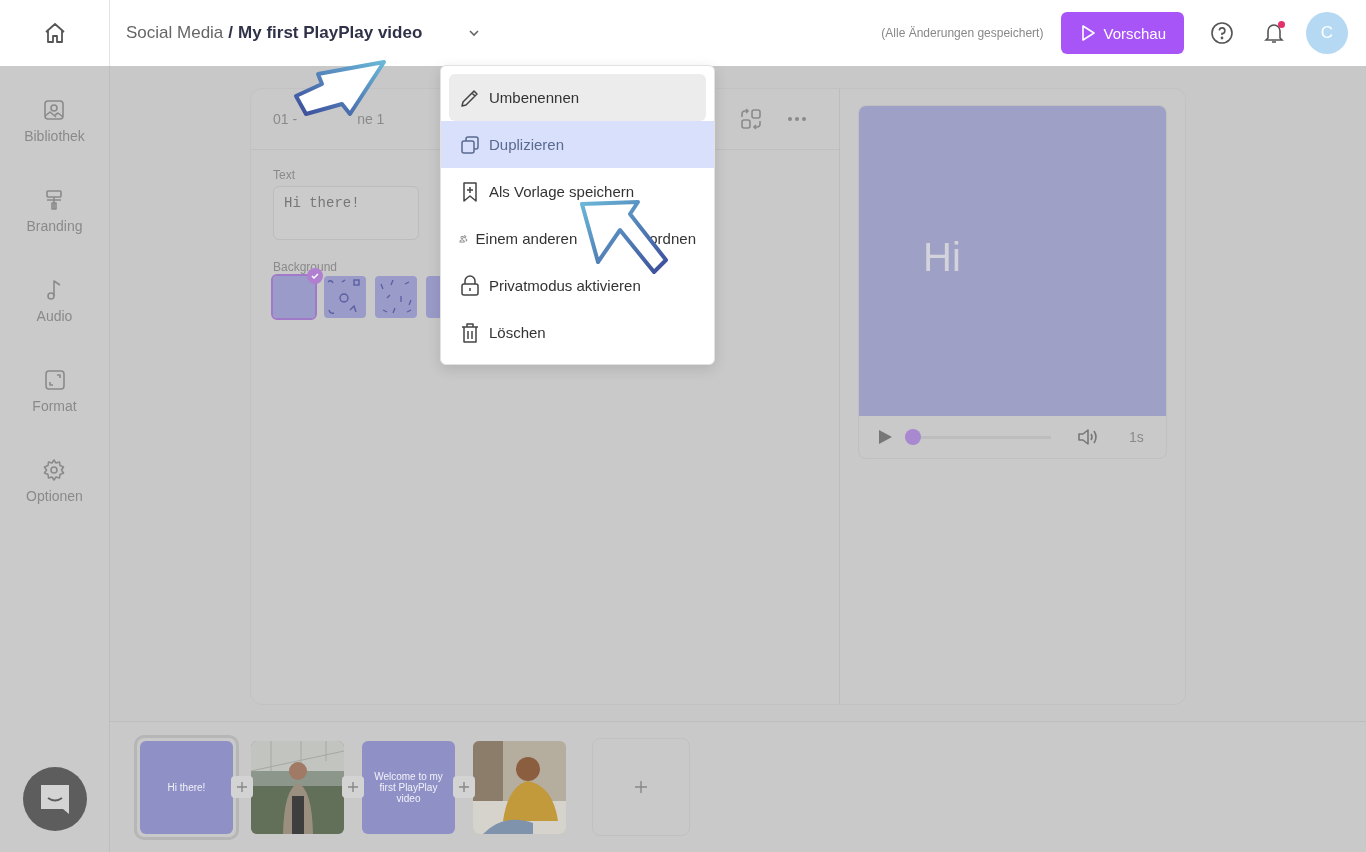  Describe the element at coordinates (54, 226) in the screenshot. I see `sidebar-item: Branding` at that location.